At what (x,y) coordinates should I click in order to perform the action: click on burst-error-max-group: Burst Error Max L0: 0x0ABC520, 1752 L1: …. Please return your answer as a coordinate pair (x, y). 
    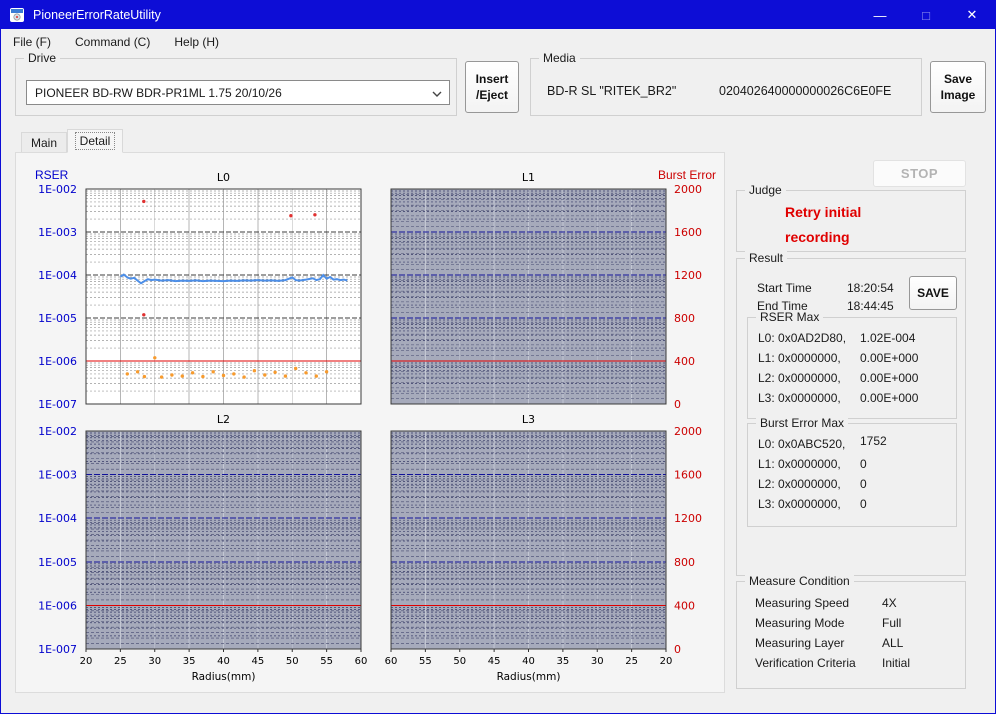
    Looking at the image, I should click on (852, 471).